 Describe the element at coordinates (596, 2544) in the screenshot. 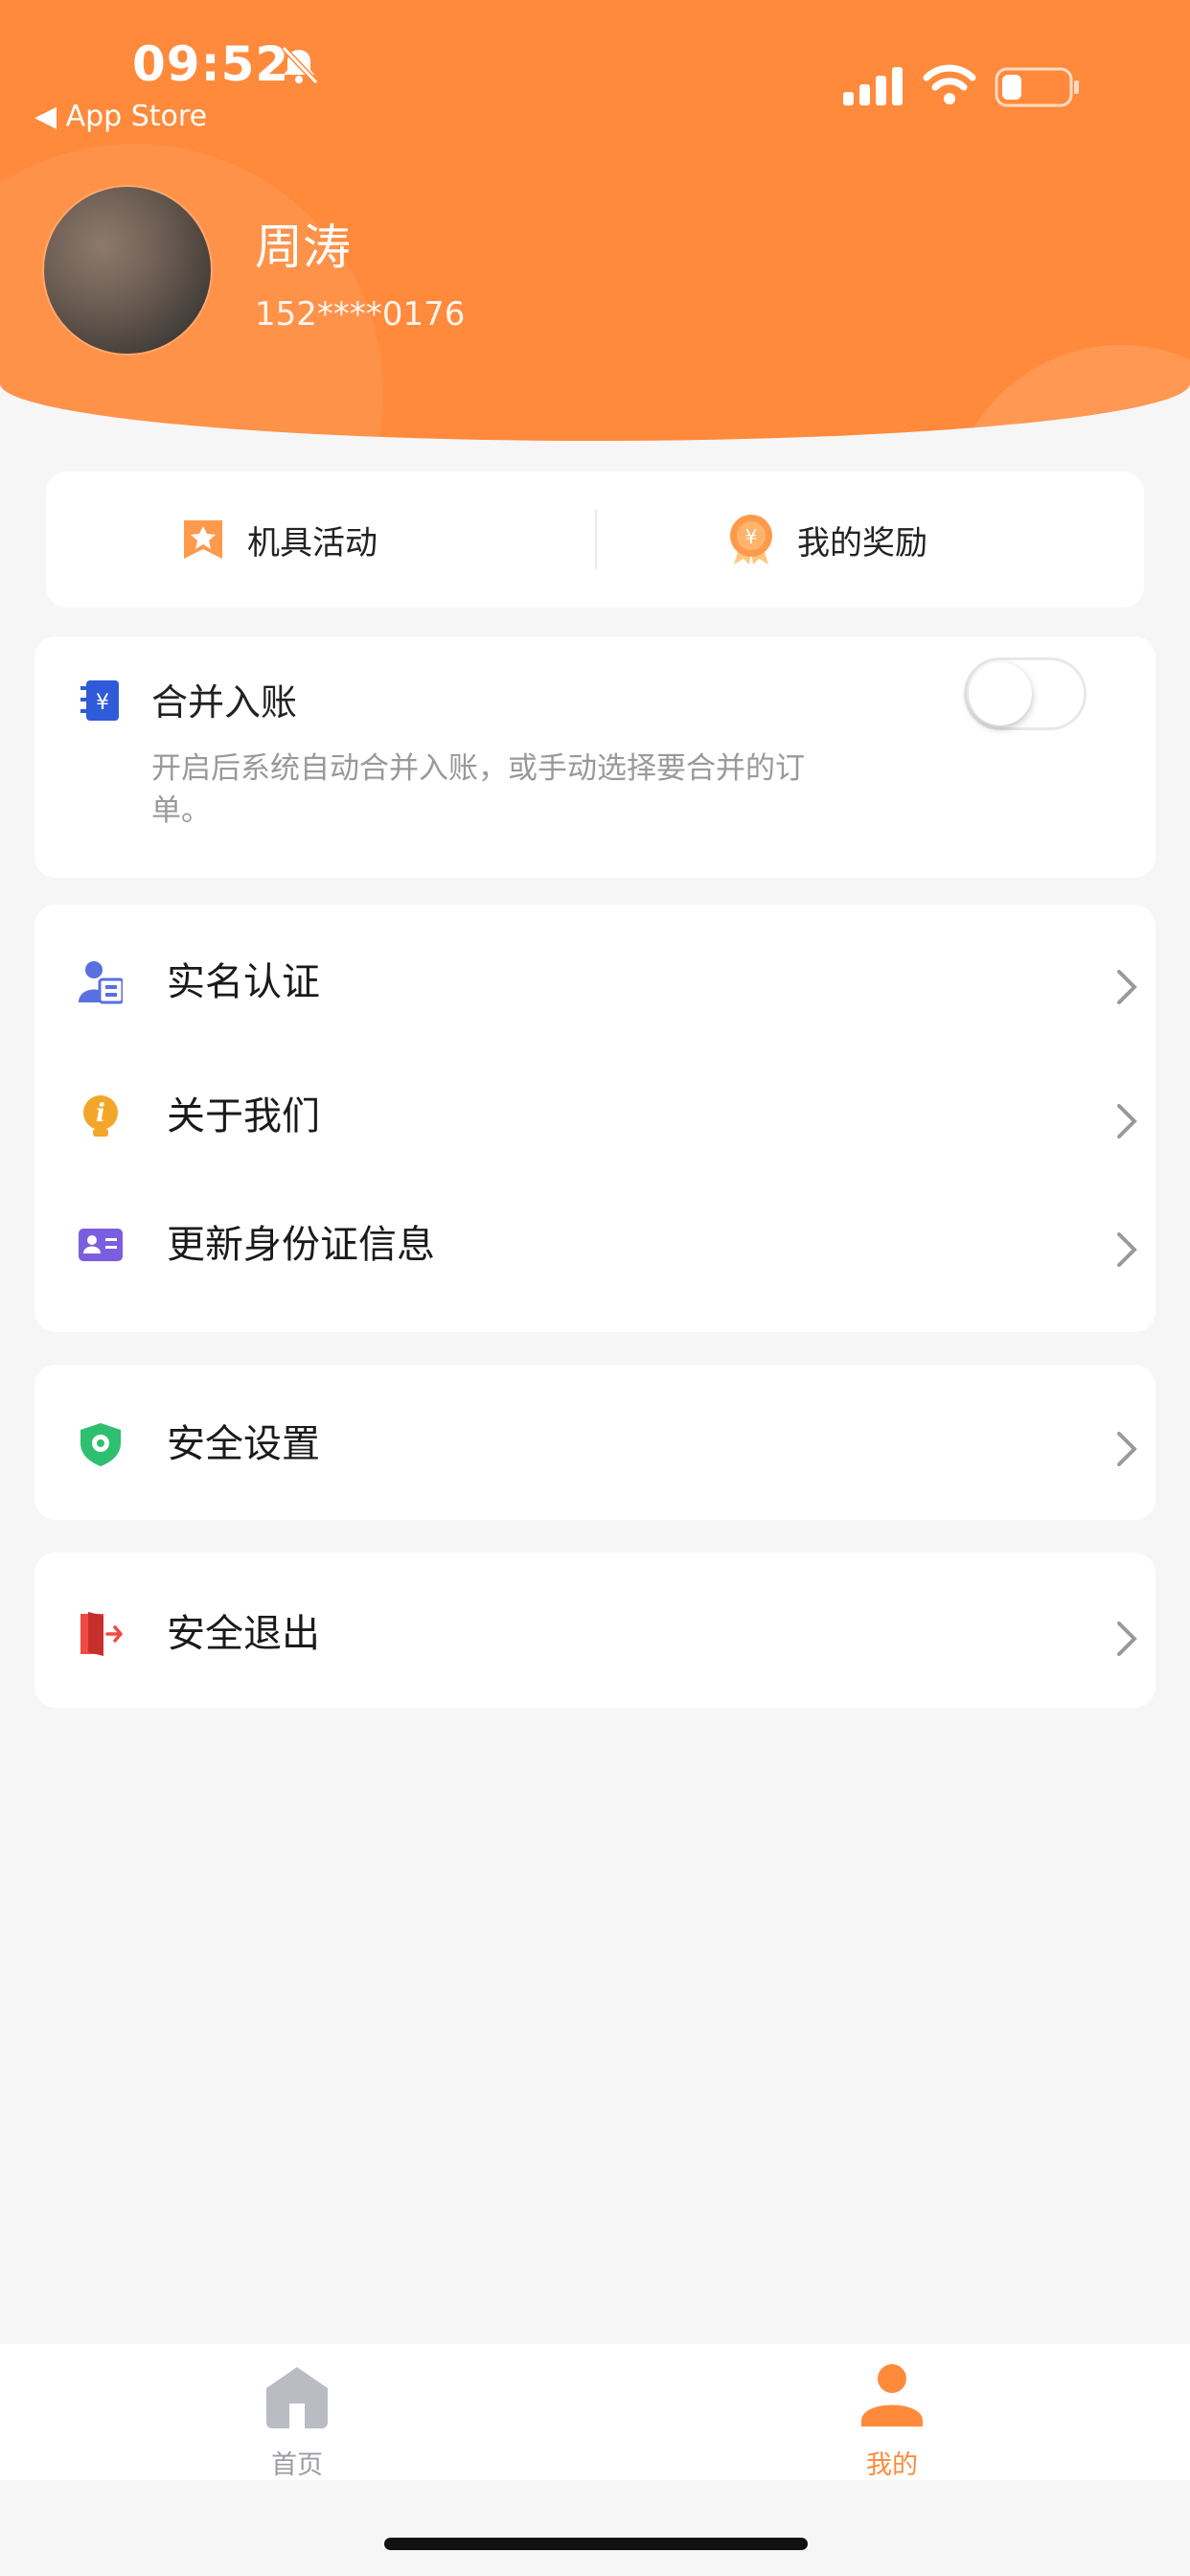

I see `home-indicator` at that location.